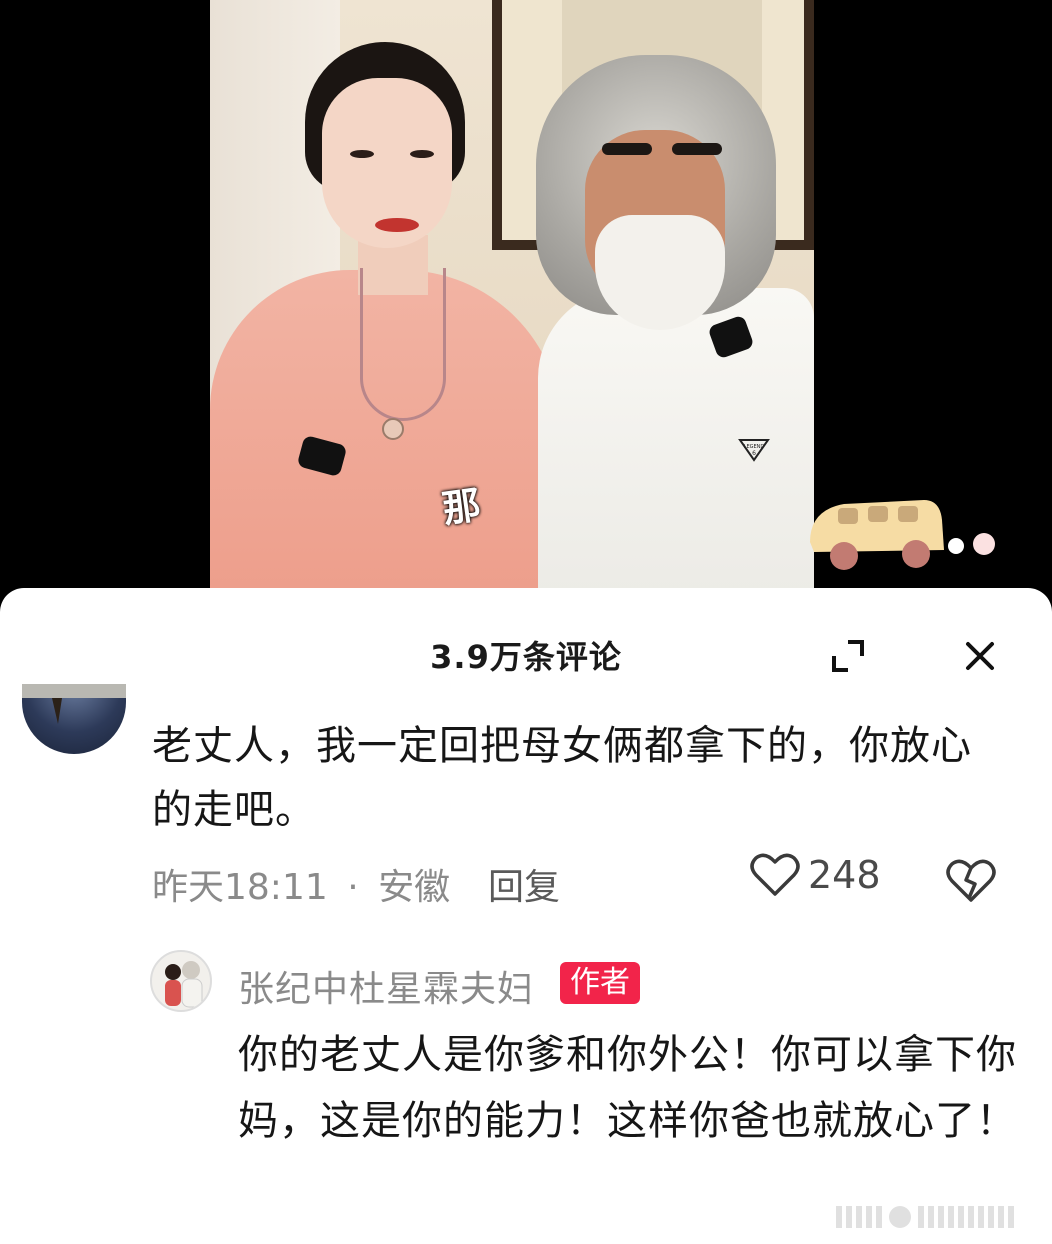 The height and width of the screenshot is (1244, 1052). What do you see at coordinates (422, 154) in the screenshot?
I see `woman-eye-right` at bounding box center [422, 154].